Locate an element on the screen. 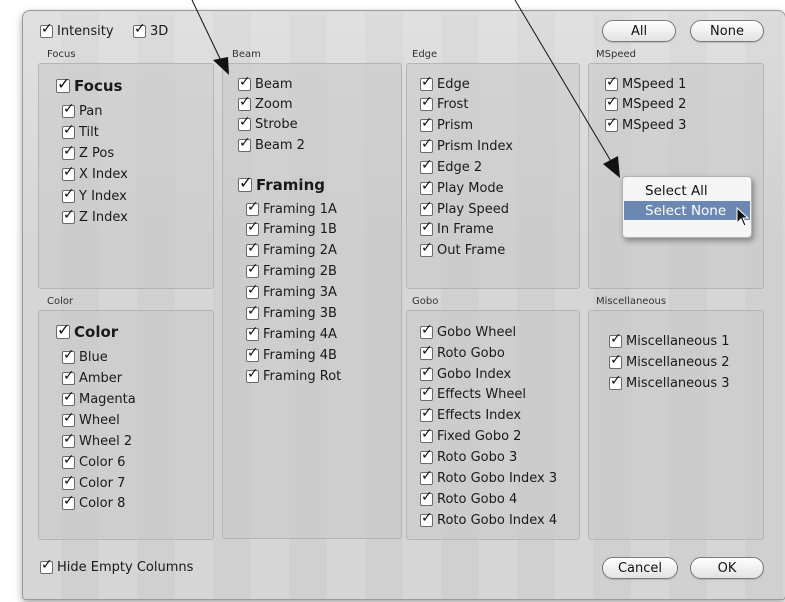 Image resolution: width=785 pixels, height=602 pixels. focus-item-checkbox: Z Pos is located at coordinates (88, 152).